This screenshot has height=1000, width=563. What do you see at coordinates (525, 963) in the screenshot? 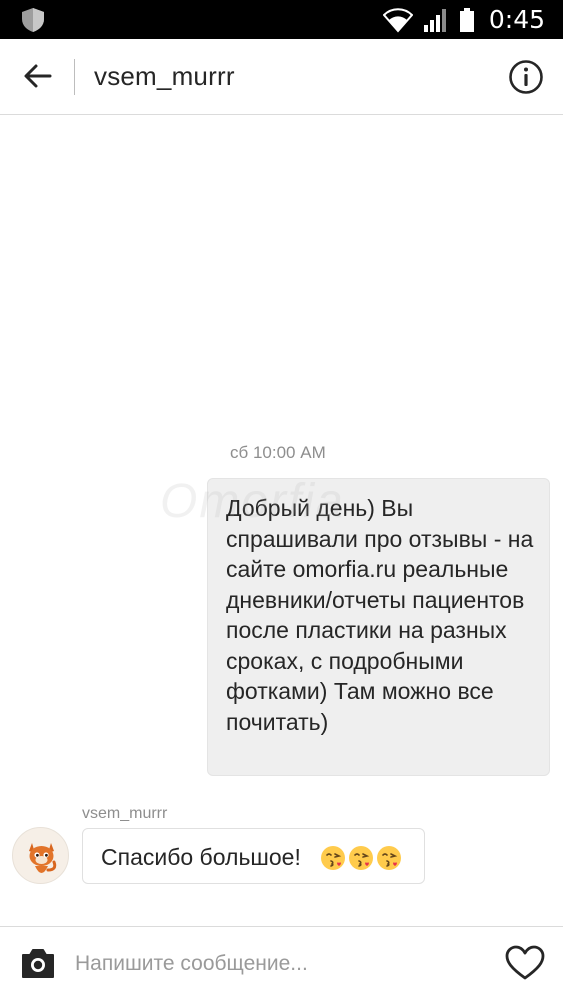
I see `heart-icon` at bounding box center [525, 963].